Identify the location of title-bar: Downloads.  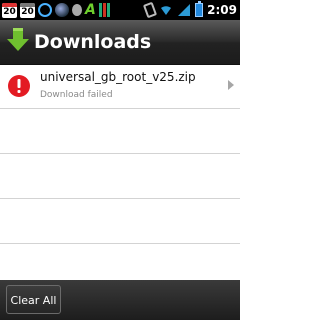
(120, 42).